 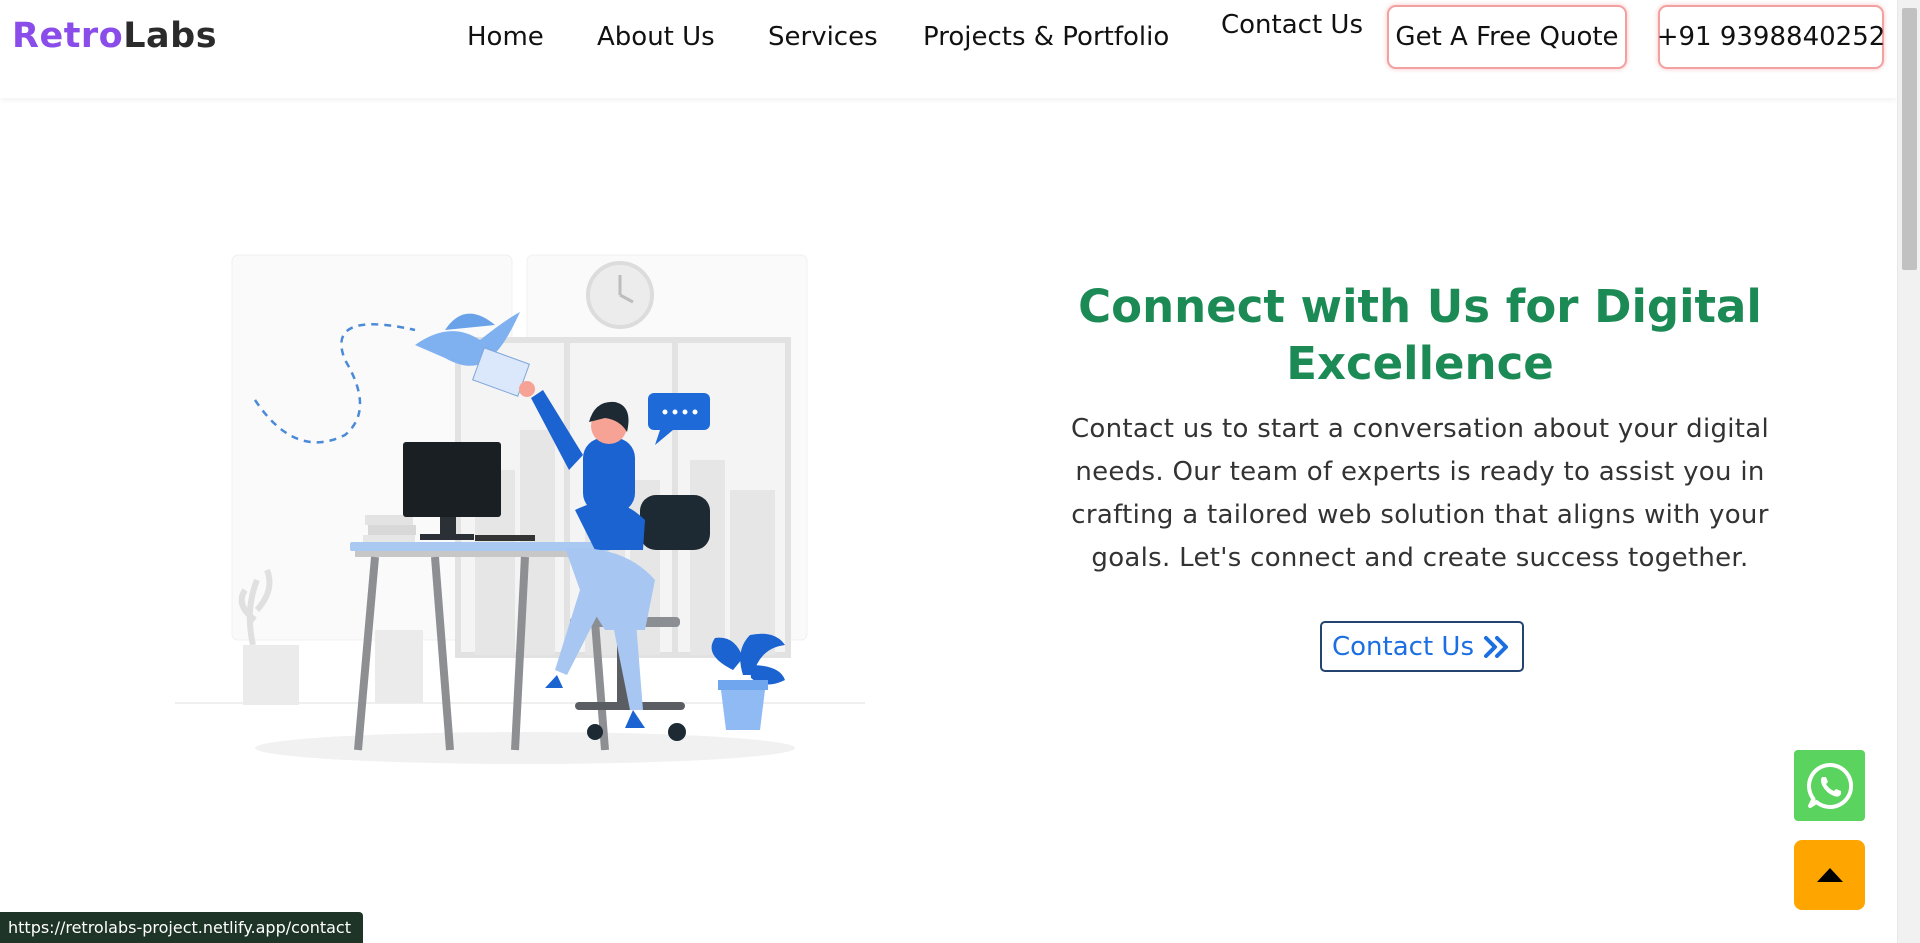 I want to click on caret-up-icon, so click(x=1829, y=875).